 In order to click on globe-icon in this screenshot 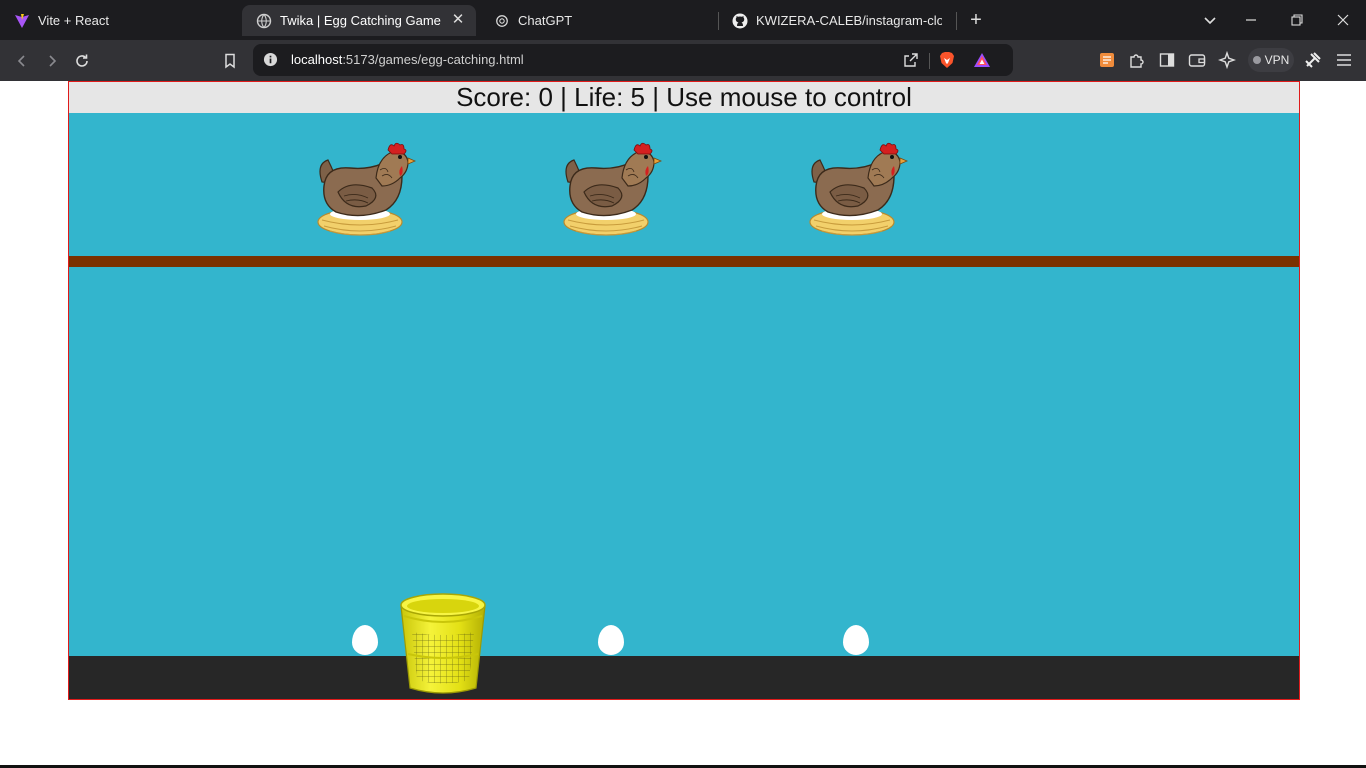, I will do `click(264, 21)`.